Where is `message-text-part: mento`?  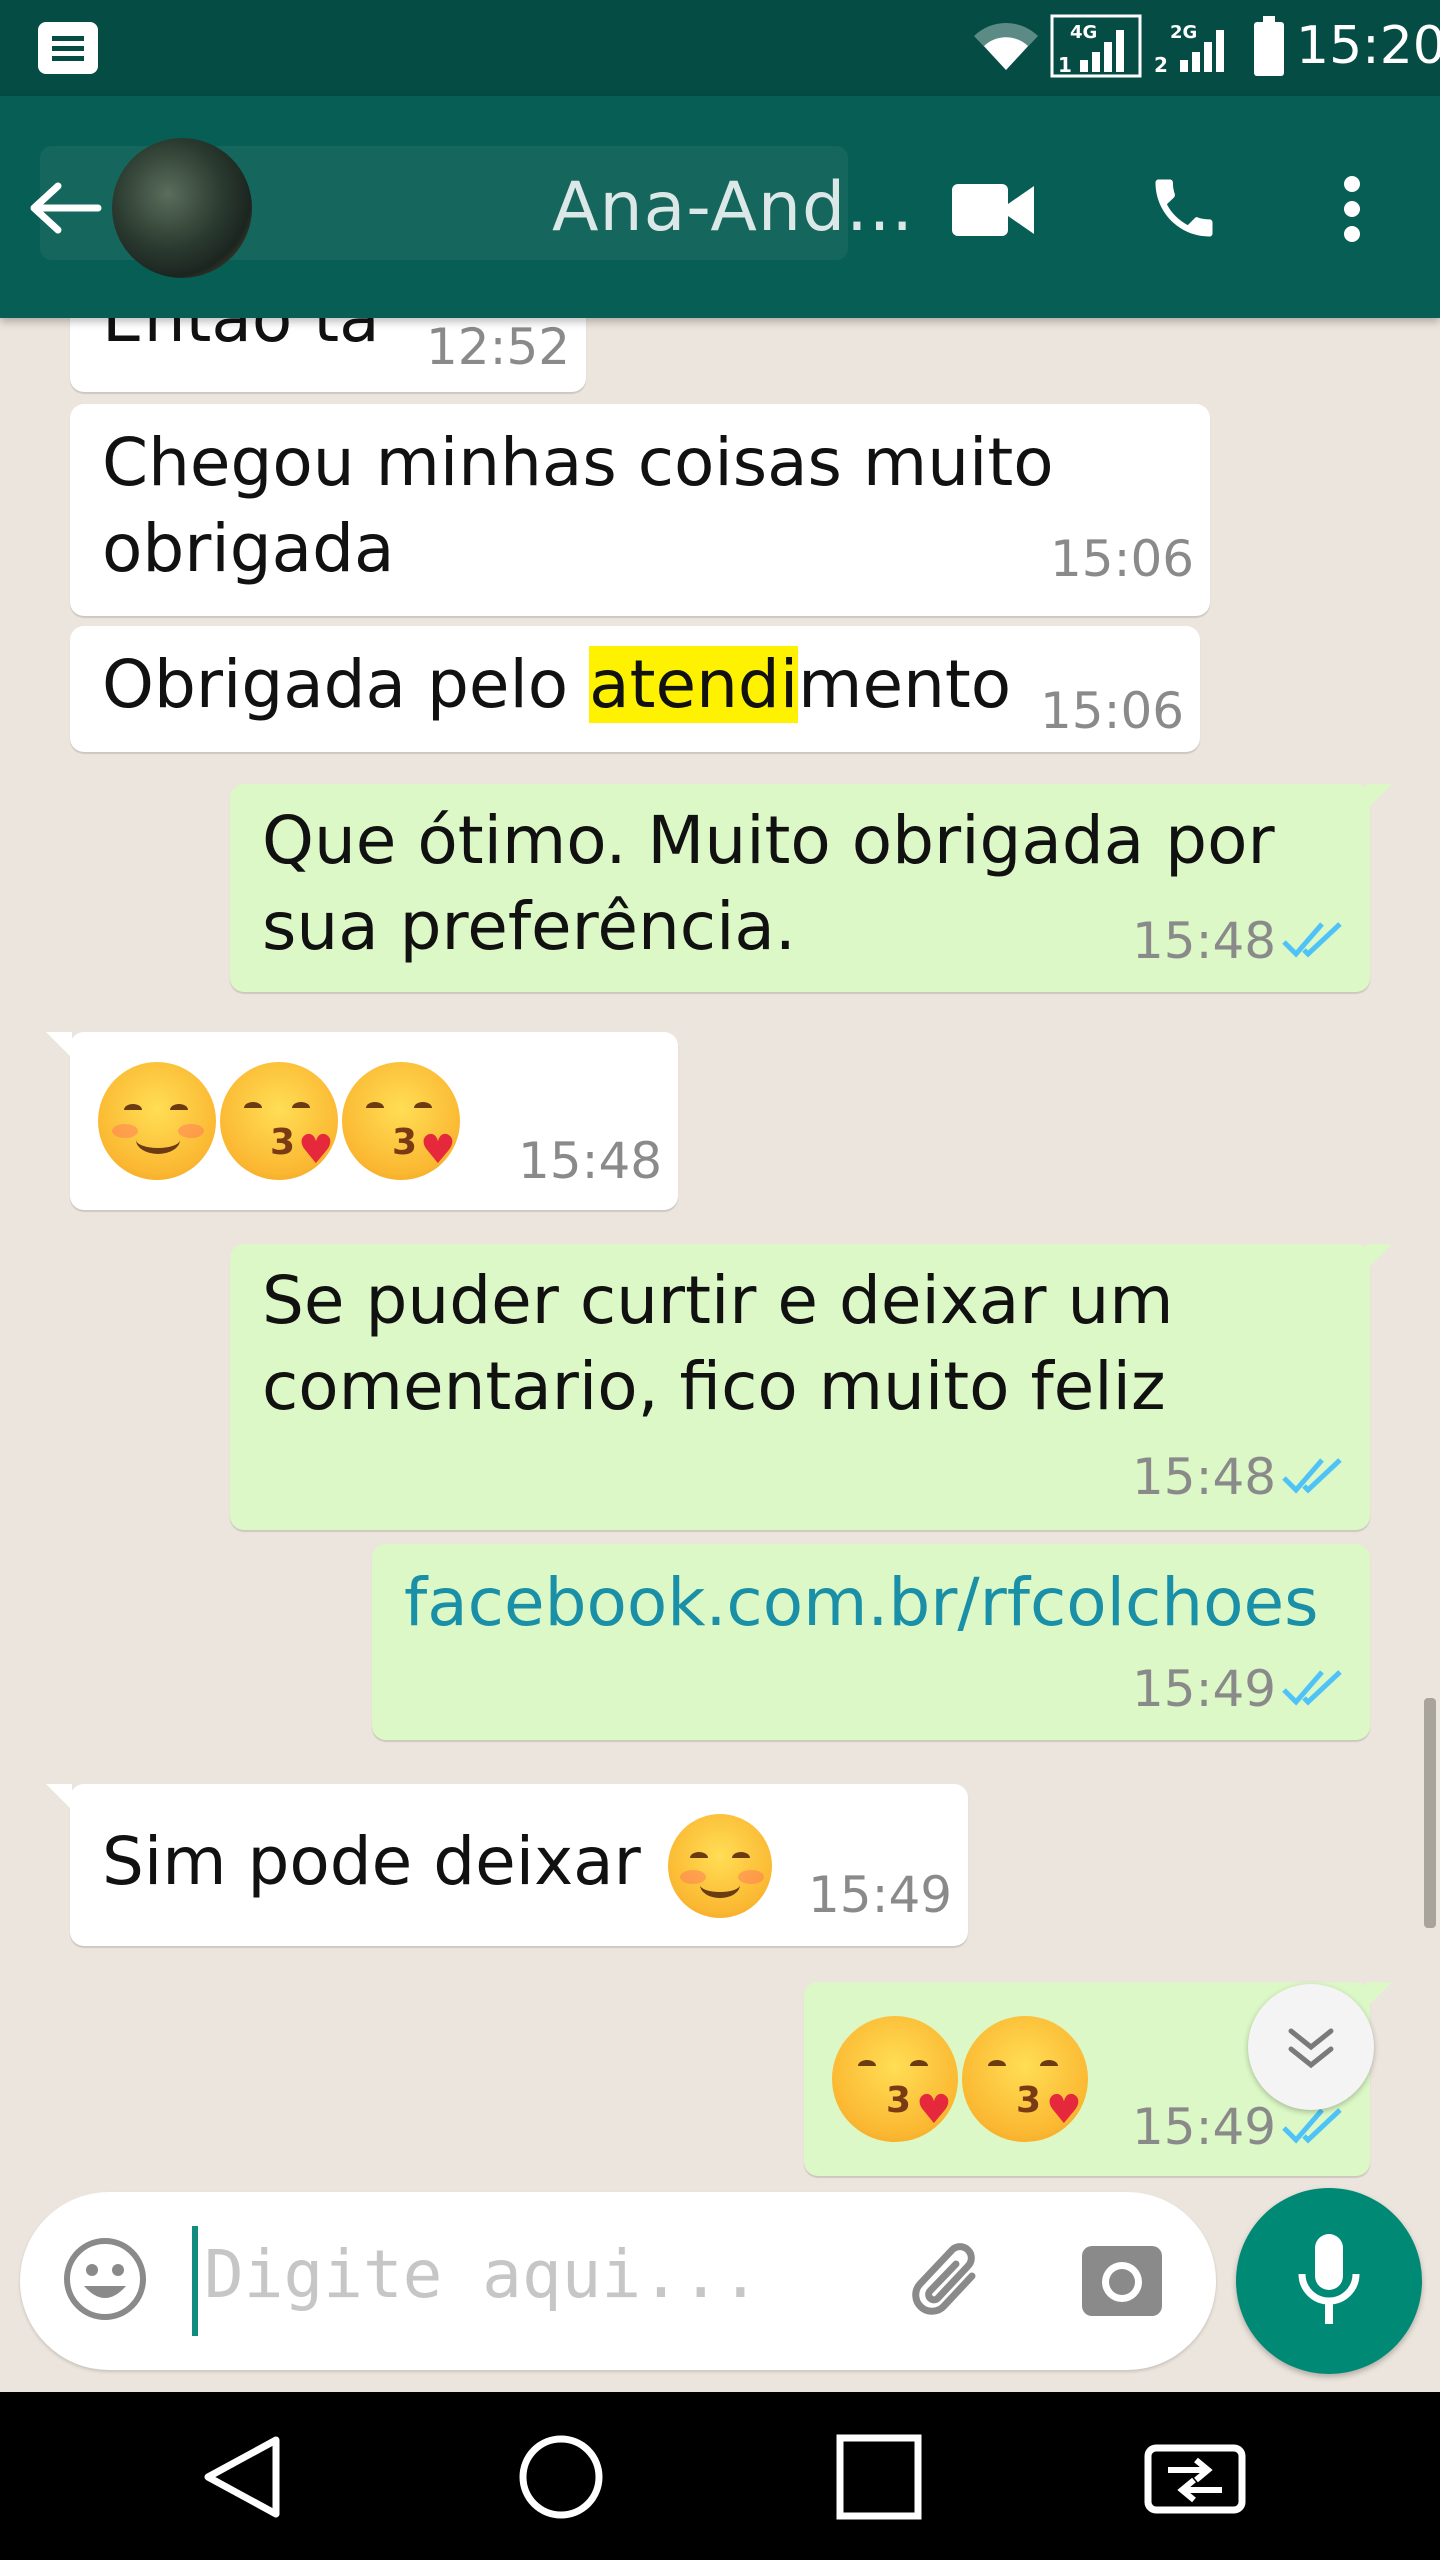 message-text-part: mento is located at coordinates (905, 684).